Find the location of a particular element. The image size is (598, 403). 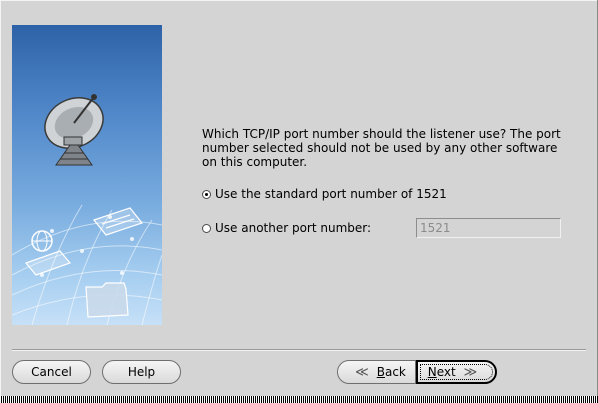

folder-icon is located at coordinates (107, 300).